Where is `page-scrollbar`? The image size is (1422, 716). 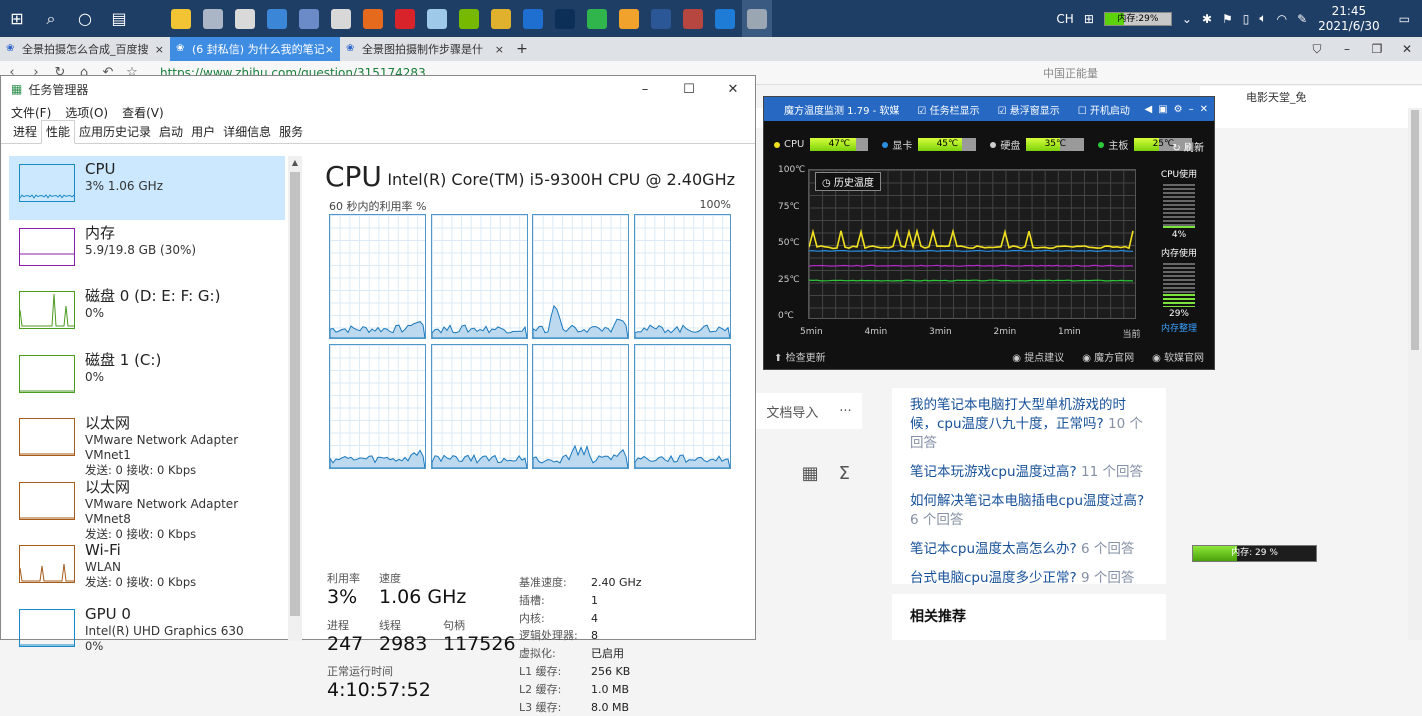
page-scrollbar is located at coordinates (1415, 374).